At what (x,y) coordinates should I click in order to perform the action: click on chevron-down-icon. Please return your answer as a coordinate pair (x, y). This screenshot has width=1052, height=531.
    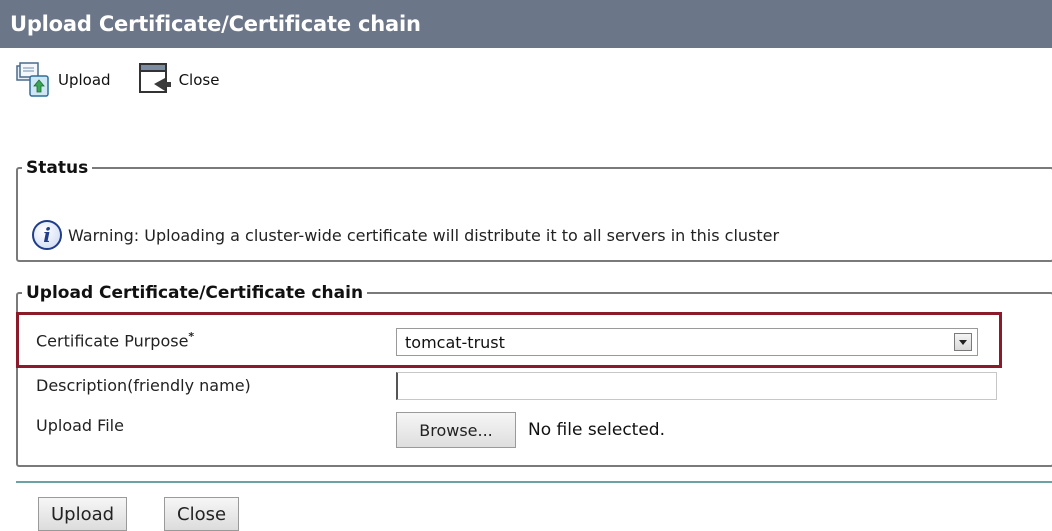
    Looking at the image, I should click on (963, 342).